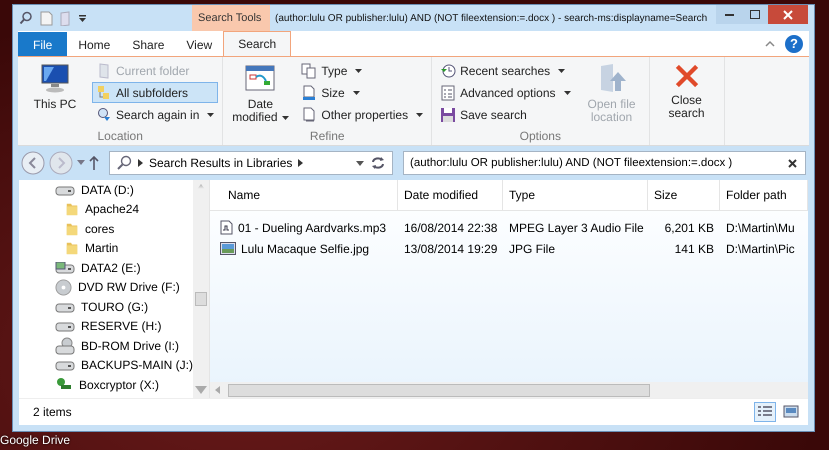  I want to click on maximize-icon, so click(755, 14).